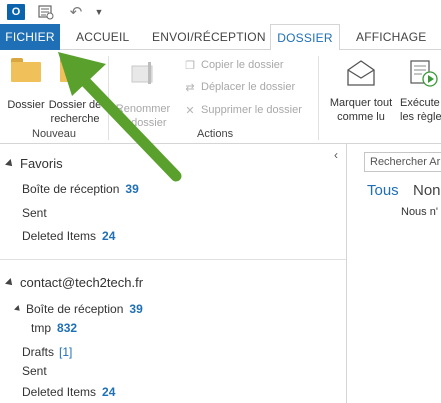 The height and width of the screenshot is (403, 441). Describe the element at coordinates (251, 110) in the screenshot. I see `delete-folder-label: Supprimer le dossier` at that location.